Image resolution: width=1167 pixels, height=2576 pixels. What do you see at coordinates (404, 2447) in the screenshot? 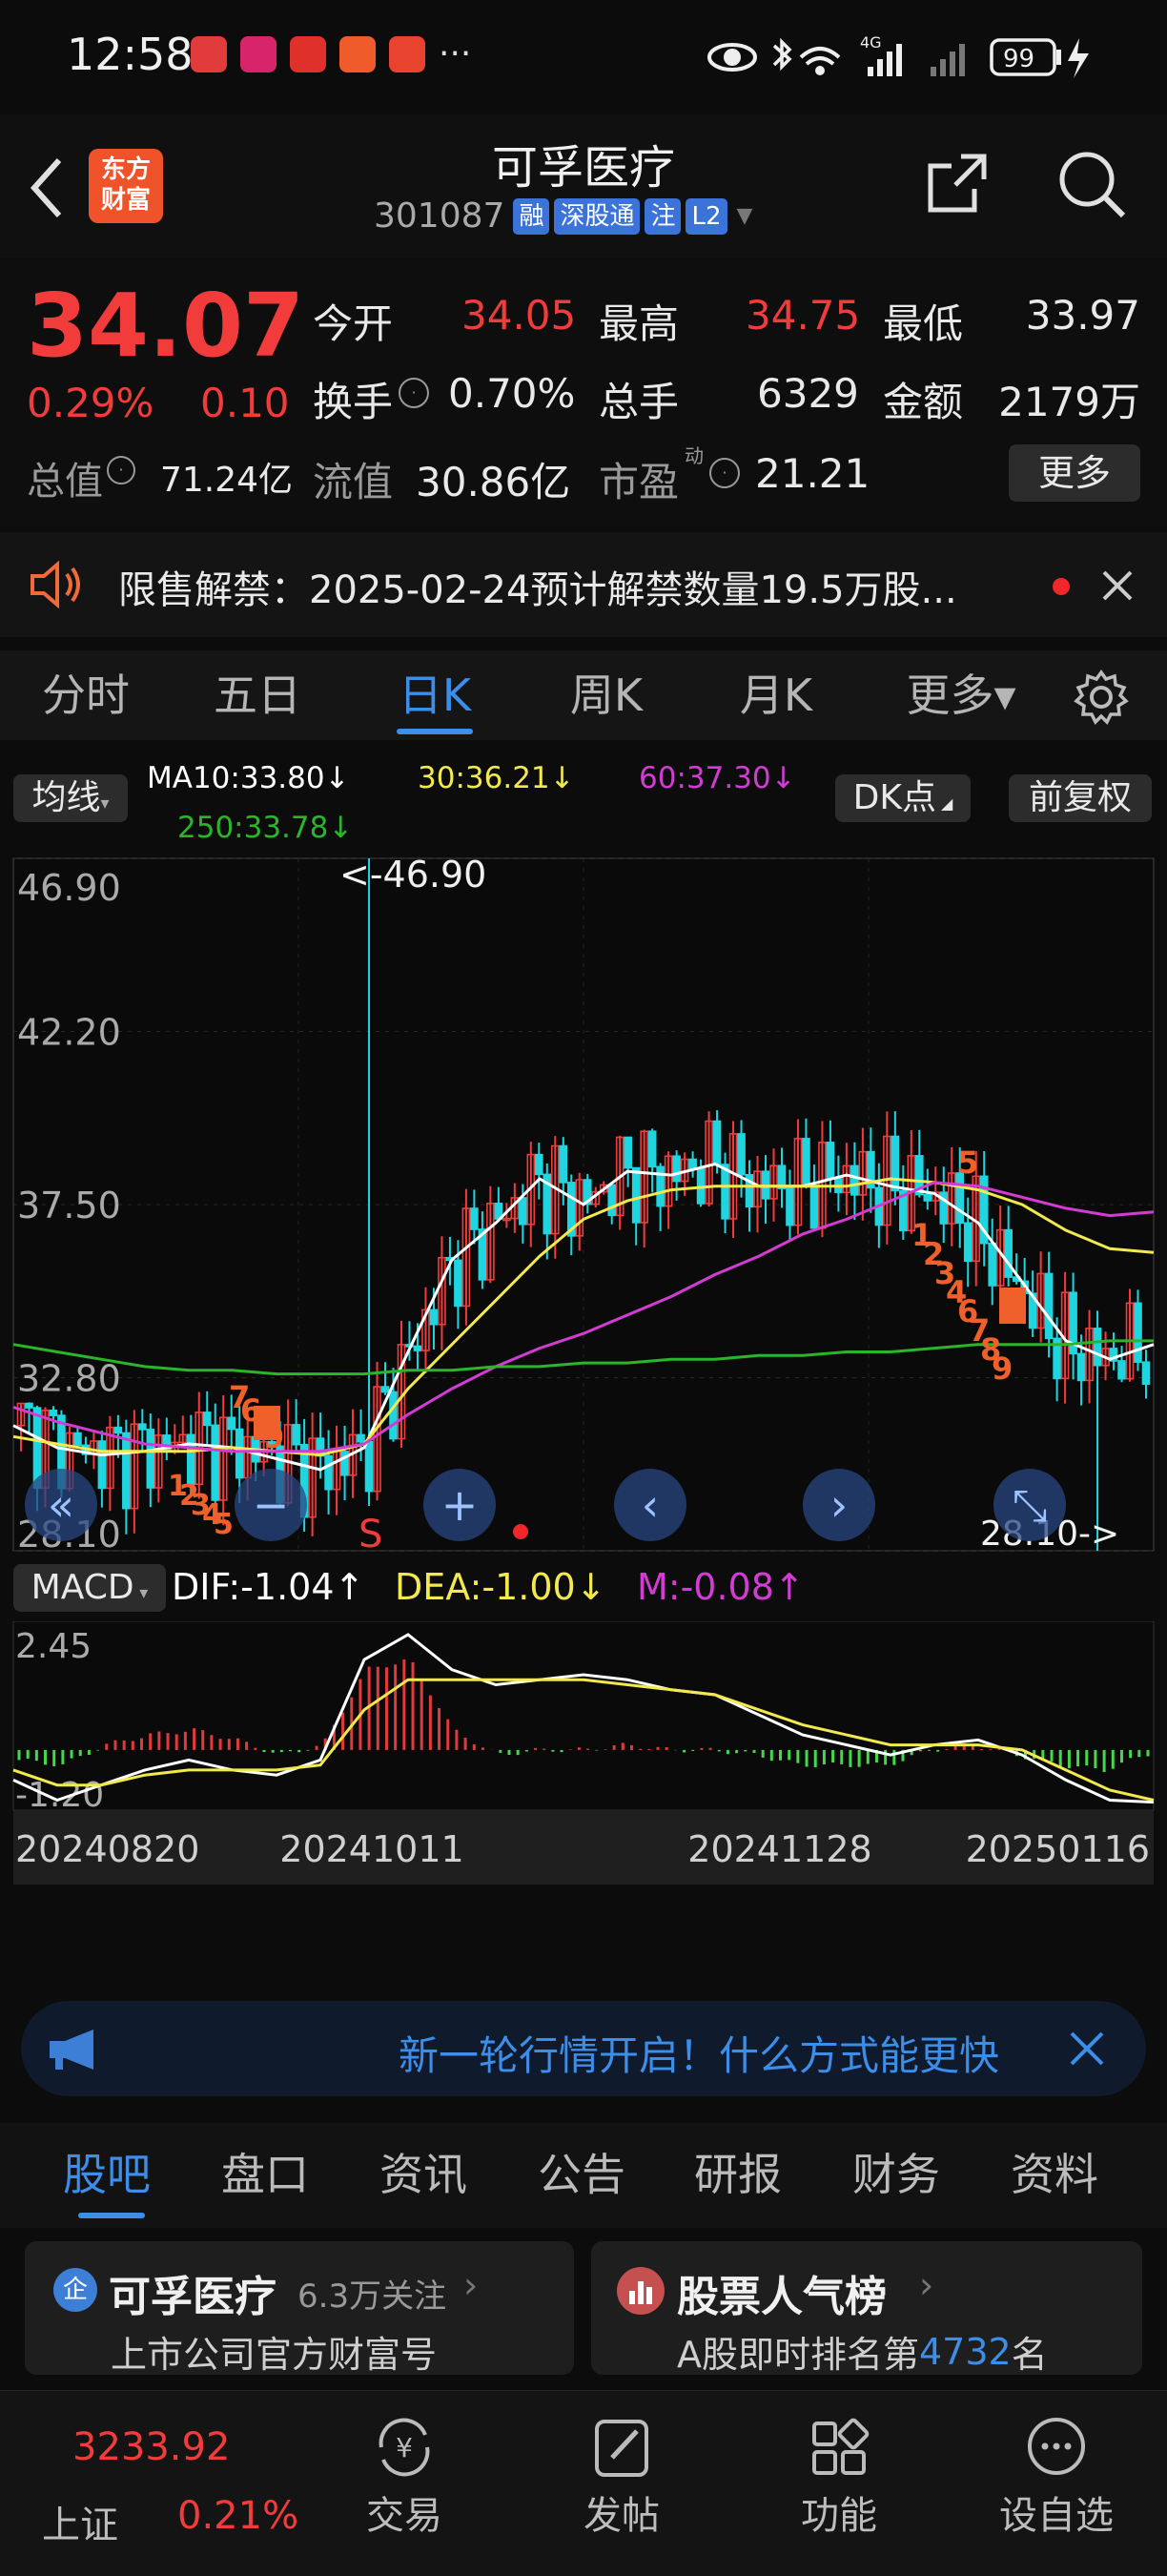
I see `yuan-cycle-icon: ¥` at bounding box center [404, 2447].